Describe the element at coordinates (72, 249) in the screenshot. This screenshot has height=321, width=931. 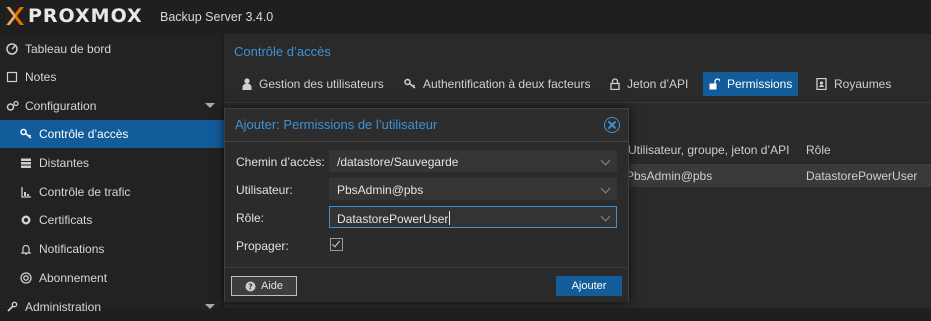
I see `sidebar-item-label: Notifications` at that location.